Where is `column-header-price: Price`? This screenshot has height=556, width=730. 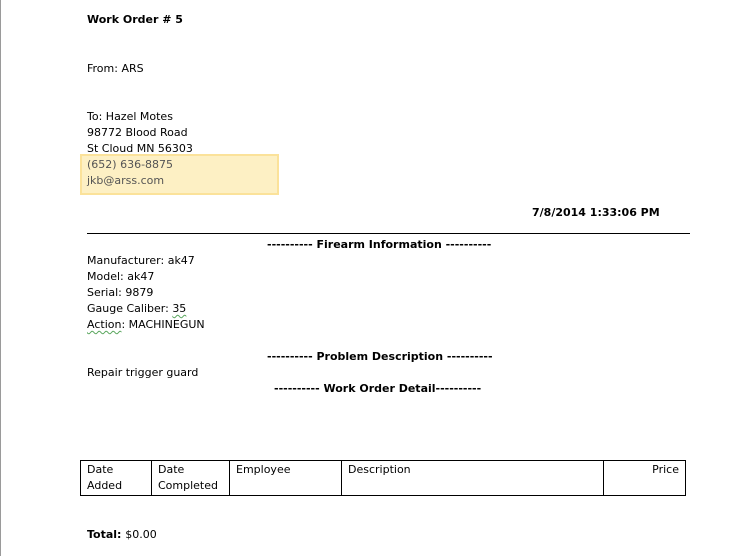
column-header-price: Price is located at coordinates (644, 478).